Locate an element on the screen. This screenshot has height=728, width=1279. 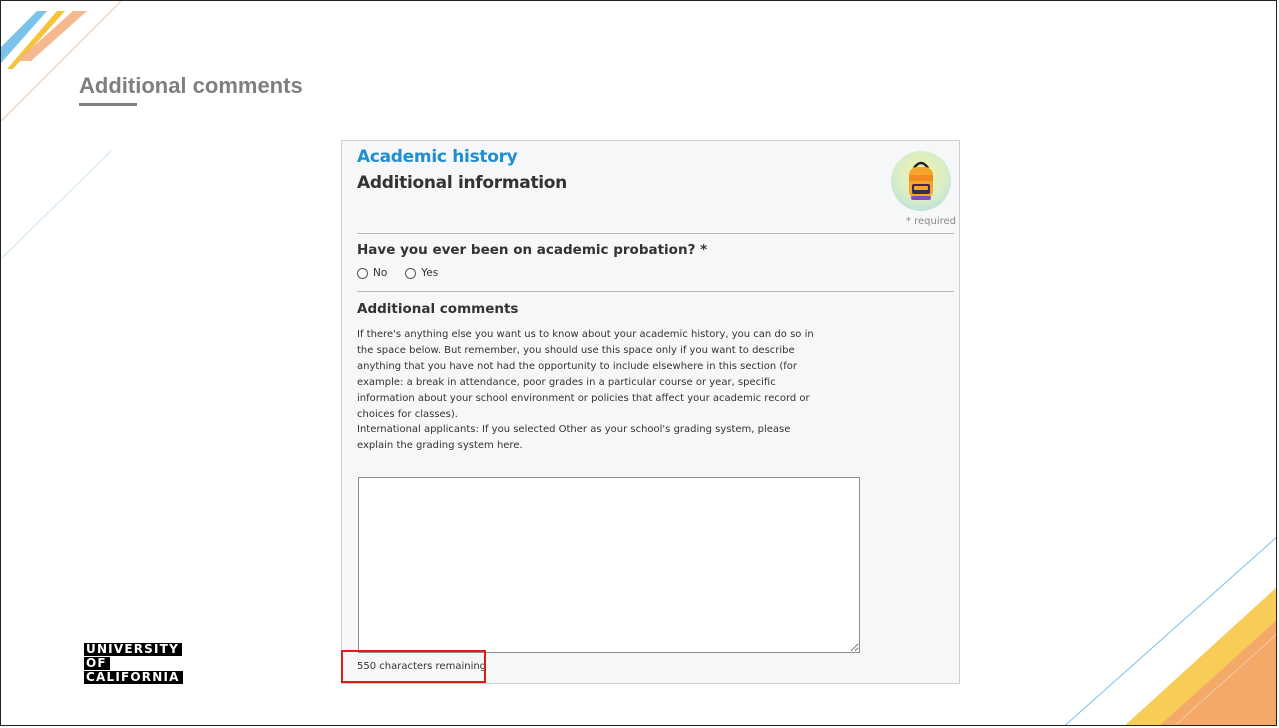
required-note: * required is located at coordinates (930, 221).